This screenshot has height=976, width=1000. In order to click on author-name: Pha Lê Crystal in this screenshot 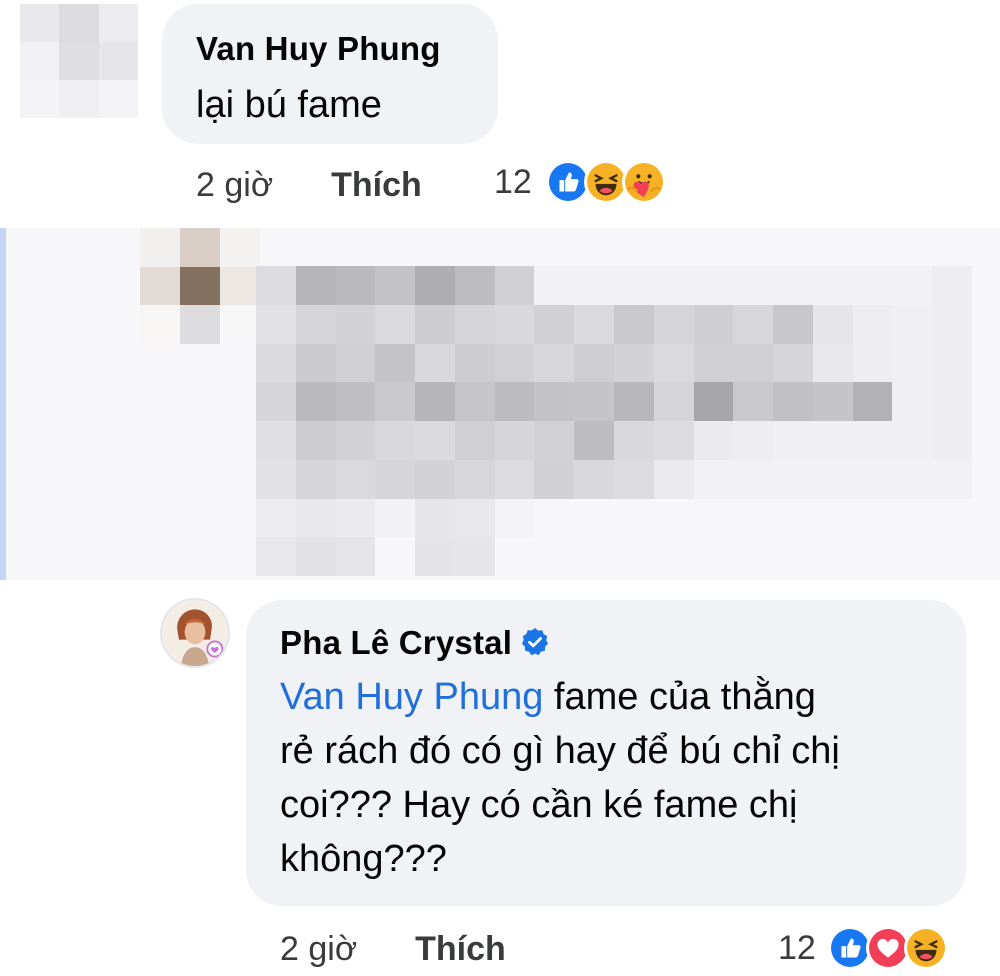, I will do `click(396, 642)`.